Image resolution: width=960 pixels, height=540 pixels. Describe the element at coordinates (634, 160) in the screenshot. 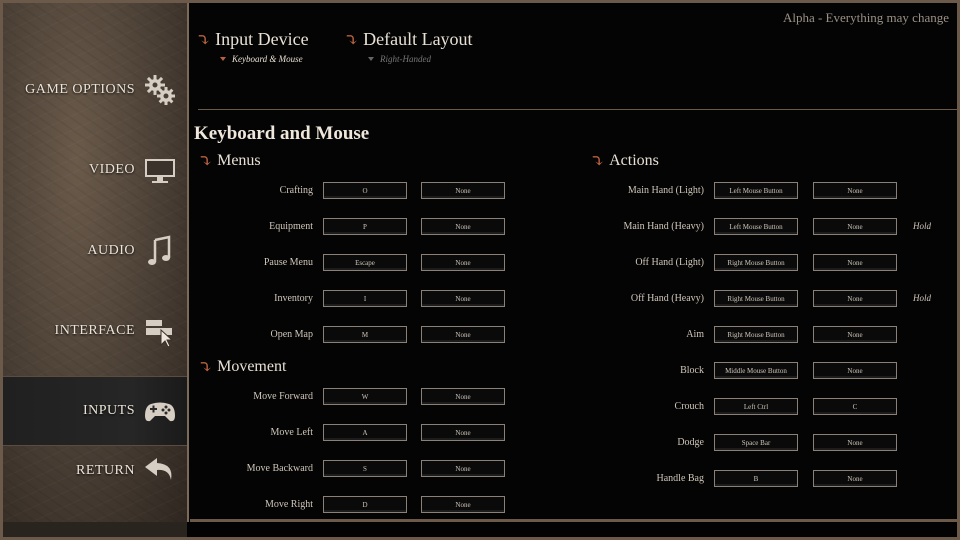

I see `actions-title: Actions` at that location.